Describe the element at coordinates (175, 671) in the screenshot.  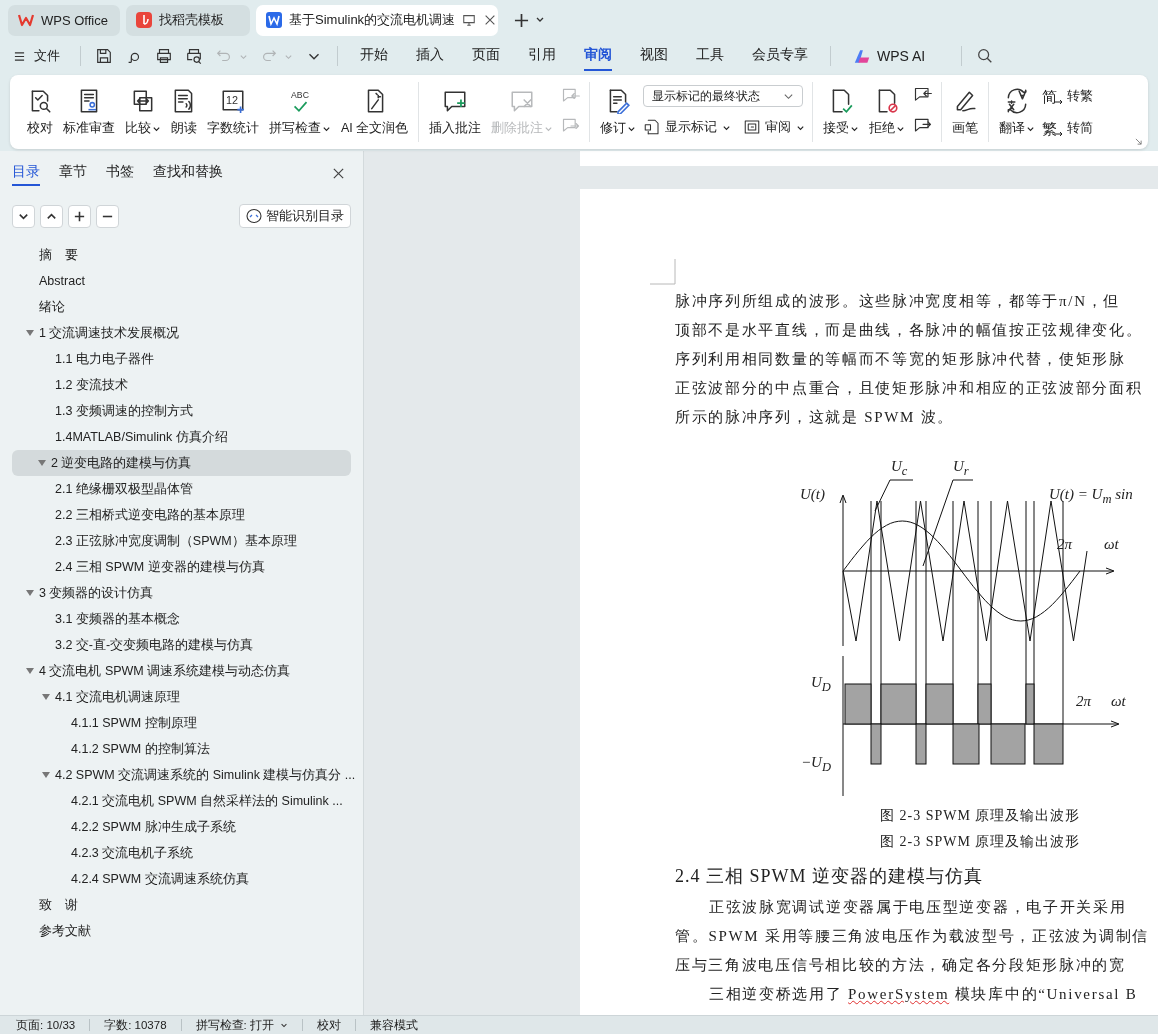
I see `toc-item: 4 交流电机 SPWM 调速系统建模与动态仿真` at that location.